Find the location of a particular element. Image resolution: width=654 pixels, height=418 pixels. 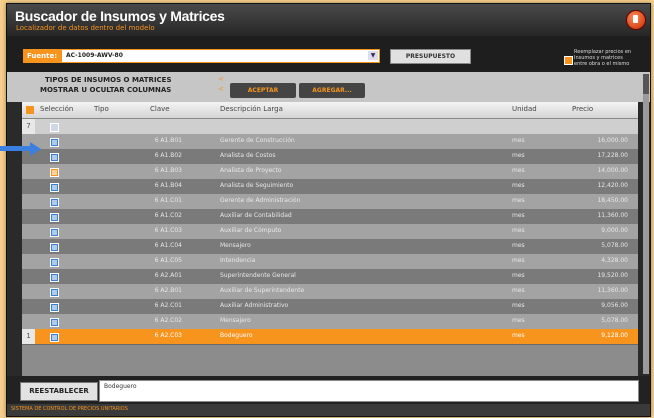

scrollbar-thumb is located at coordinates (646, 234).